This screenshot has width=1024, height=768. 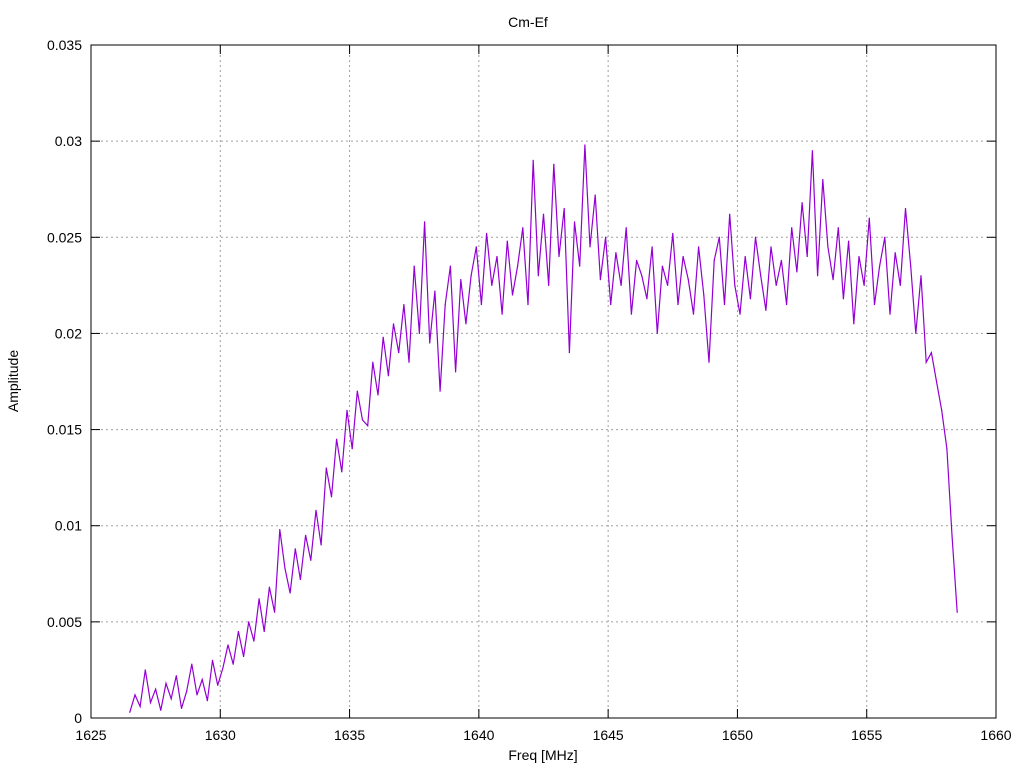 What do you see at coordinates (737, 735) in the screenshot?
I see `x-tick-label: 1650` at bounding box center [737, 735].